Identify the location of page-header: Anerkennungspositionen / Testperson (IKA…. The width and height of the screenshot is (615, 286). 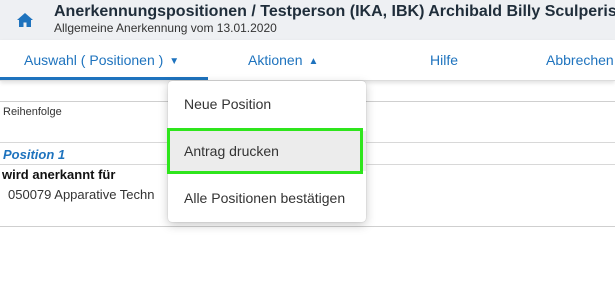
(307, 20).